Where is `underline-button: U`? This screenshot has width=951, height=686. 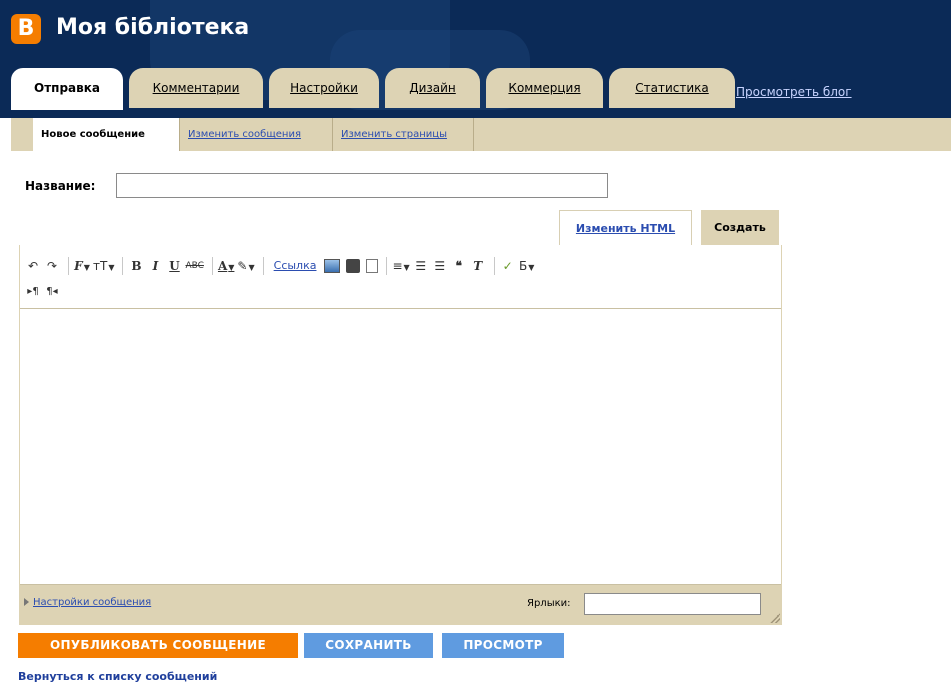 underline-button: U is located at coordinates (174, 266).